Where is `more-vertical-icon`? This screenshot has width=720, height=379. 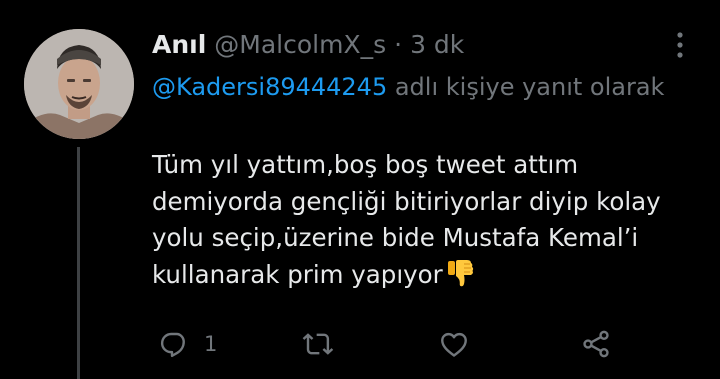
more-vertical-icon is located at coordinates (680, 45).